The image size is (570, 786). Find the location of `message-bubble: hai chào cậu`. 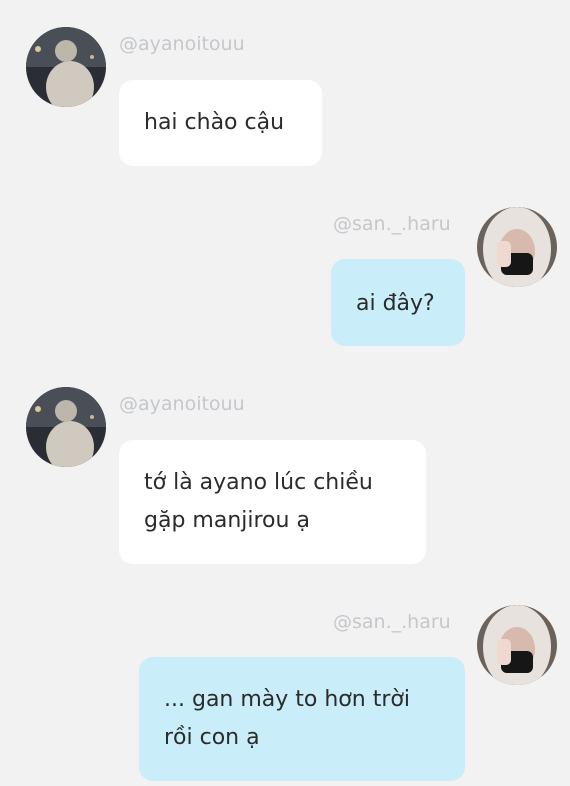

message-bubble: hai chào cậu is located at coordinates (220, 123).